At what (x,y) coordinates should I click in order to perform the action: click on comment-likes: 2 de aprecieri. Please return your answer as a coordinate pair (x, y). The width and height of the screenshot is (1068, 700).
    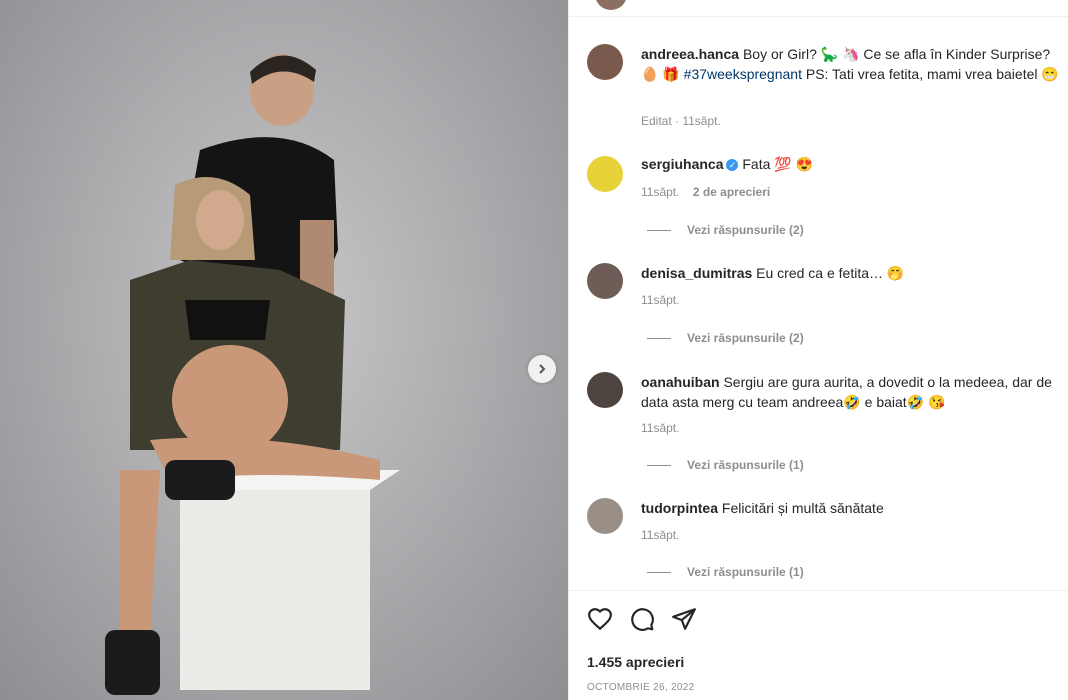
    Looking at the image, I should click on (731, 192).